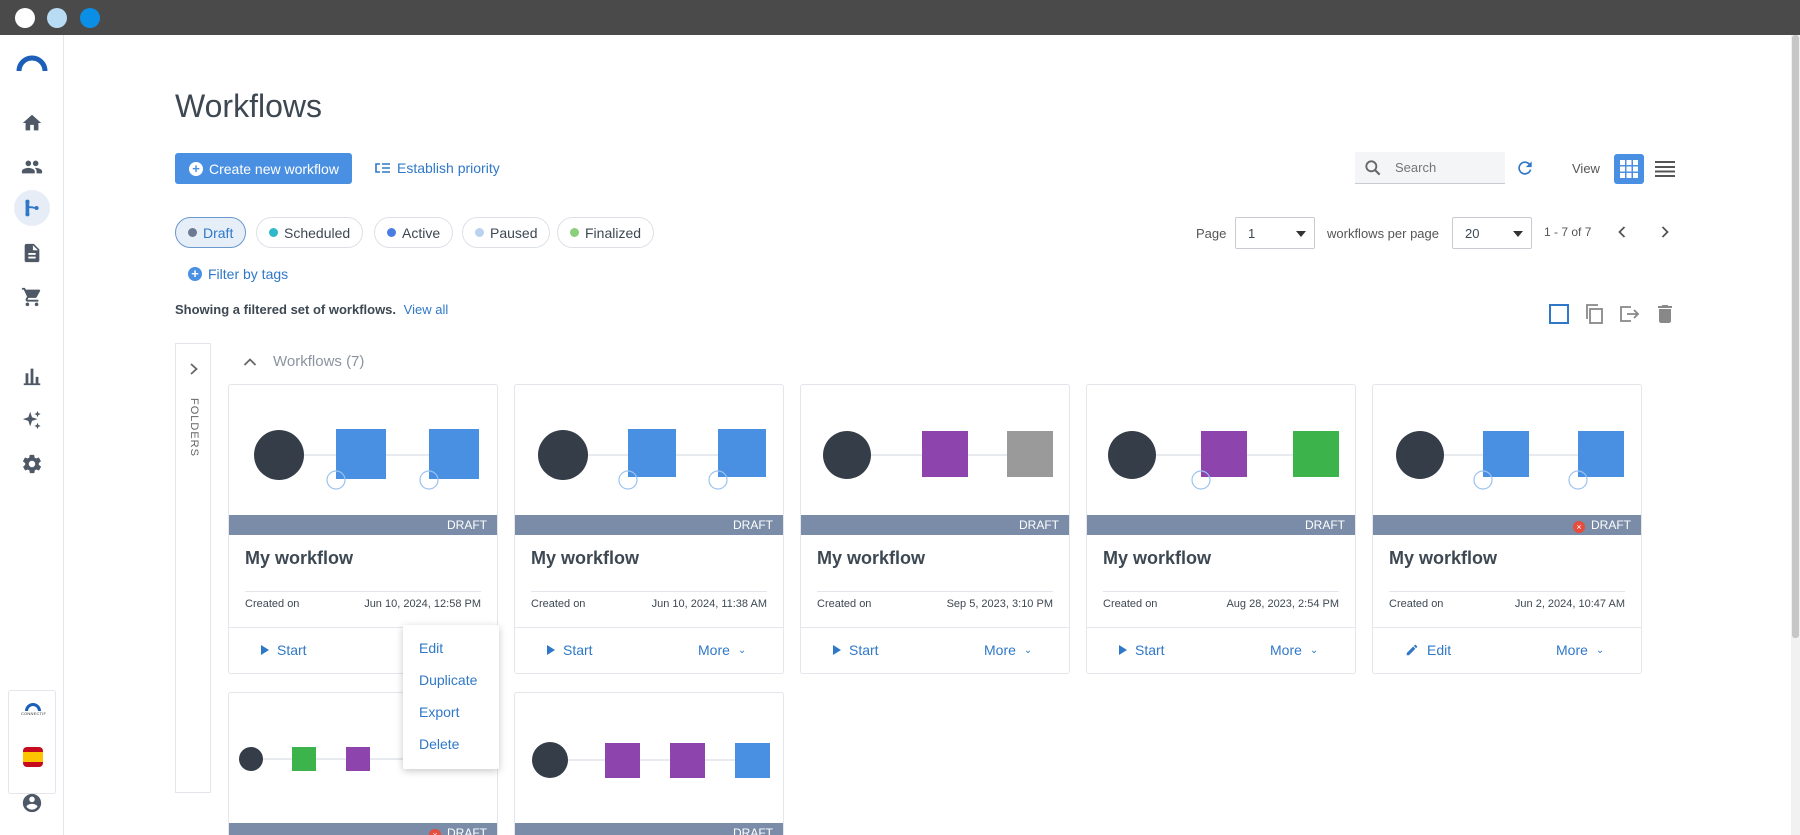 The width and height of the screenshot is (1800, 835). I want to click on list-icon, so click(1665, 169).